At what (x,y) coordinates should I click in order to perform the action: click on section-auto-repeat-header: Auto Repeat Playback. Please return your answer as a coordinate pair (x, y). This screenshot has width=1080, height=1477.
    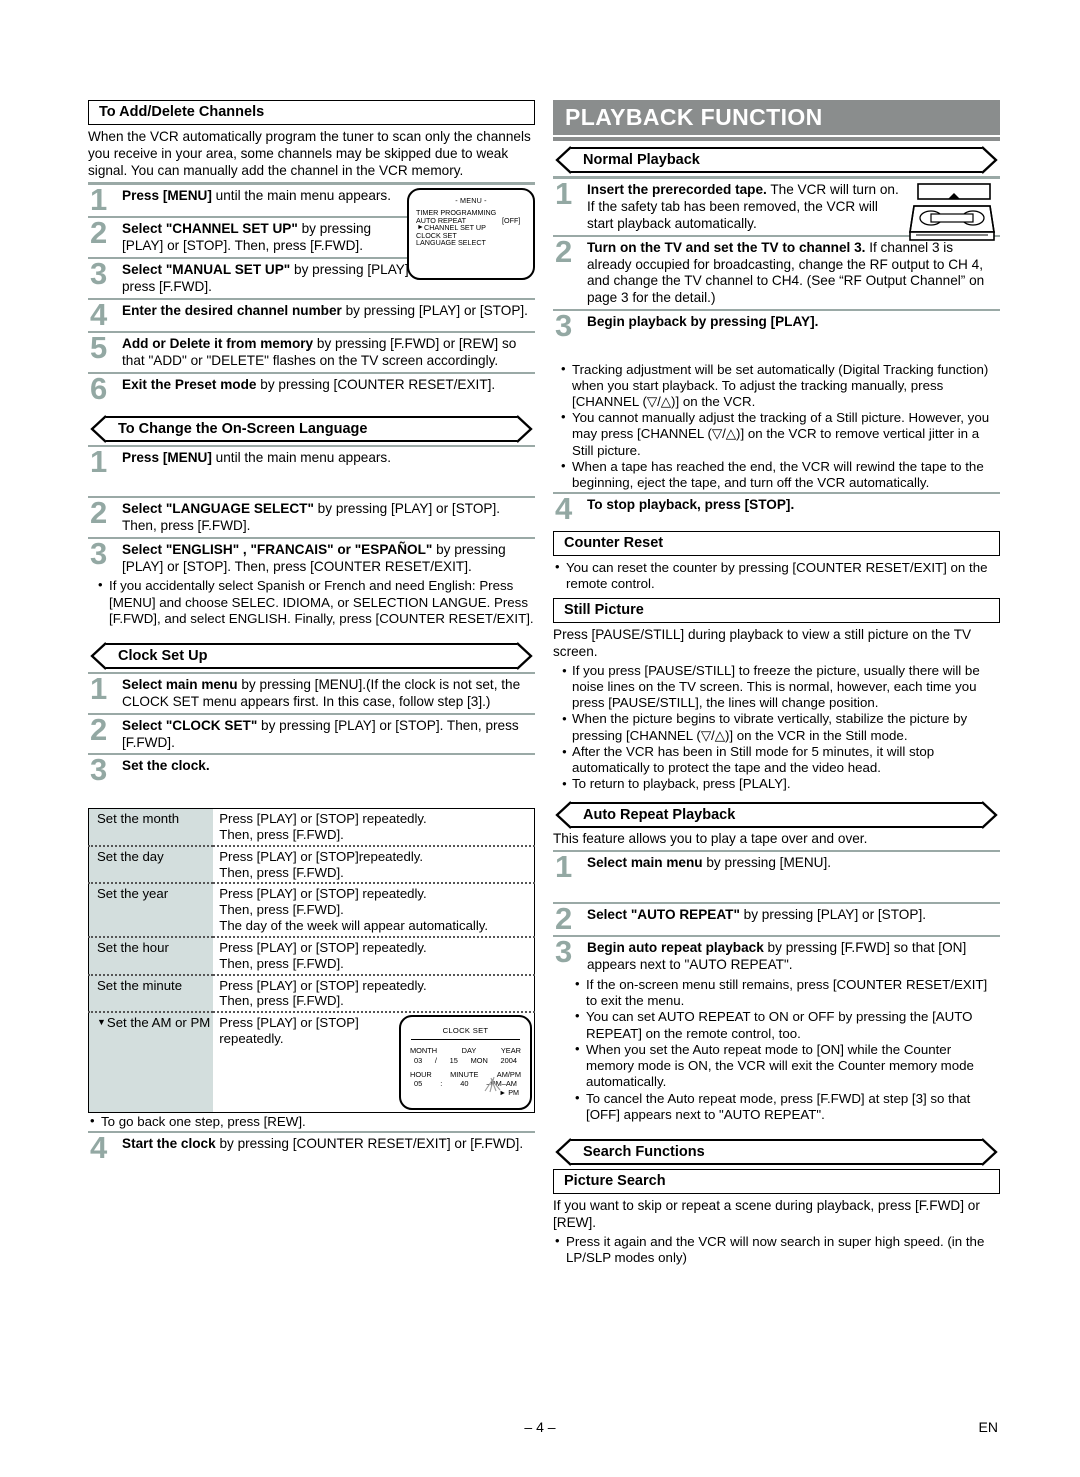
    Looking at the image, I should click on (776, 815).